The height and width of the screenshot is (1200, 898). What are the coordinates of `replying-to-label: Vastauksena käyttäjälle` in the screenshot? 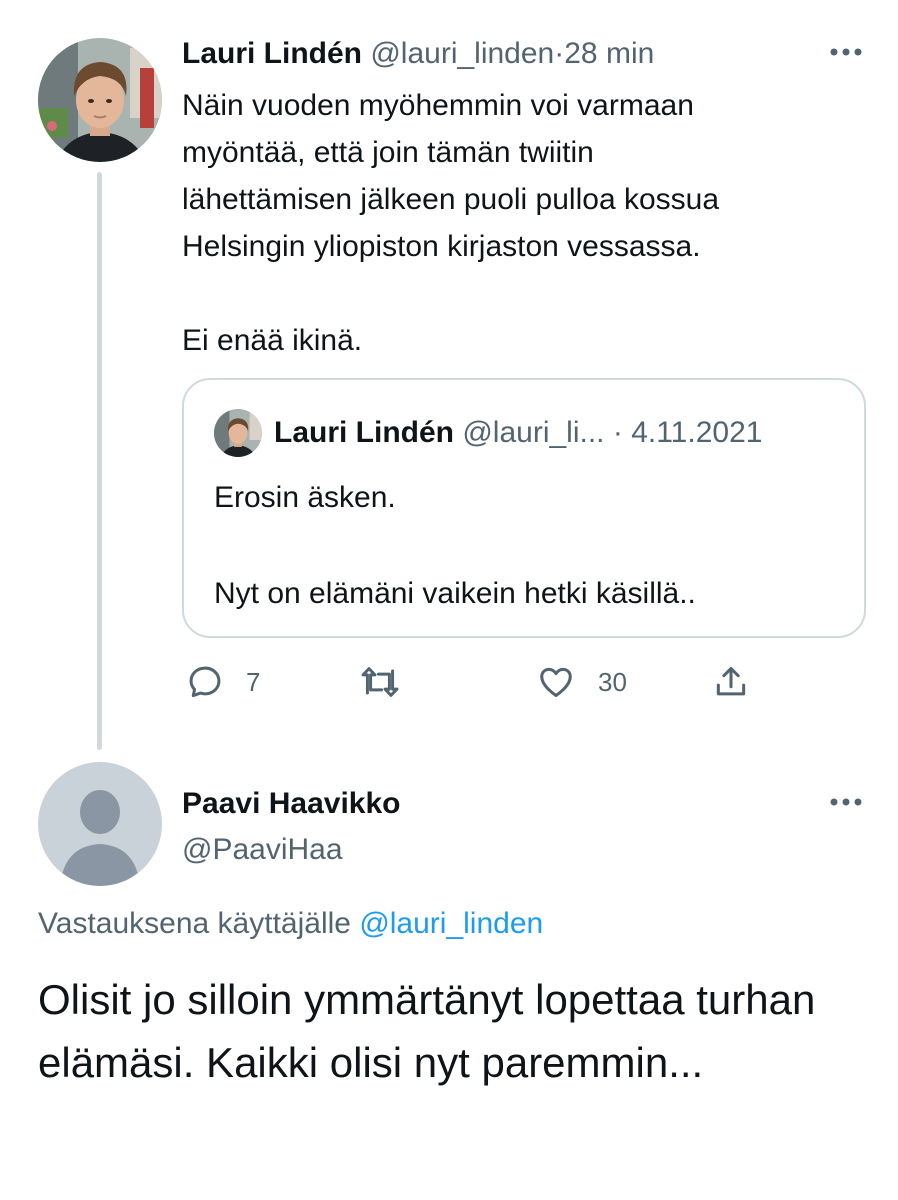 It's located at (194, 923).